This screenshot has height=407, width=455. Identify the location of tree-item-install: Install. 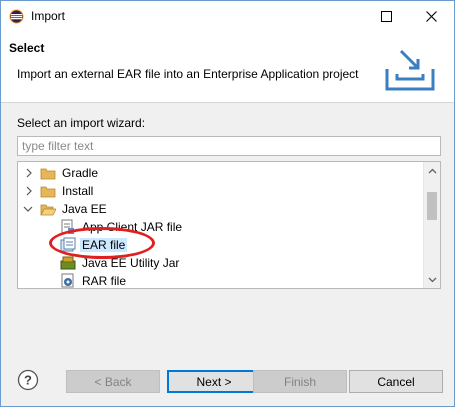
(220, 191).